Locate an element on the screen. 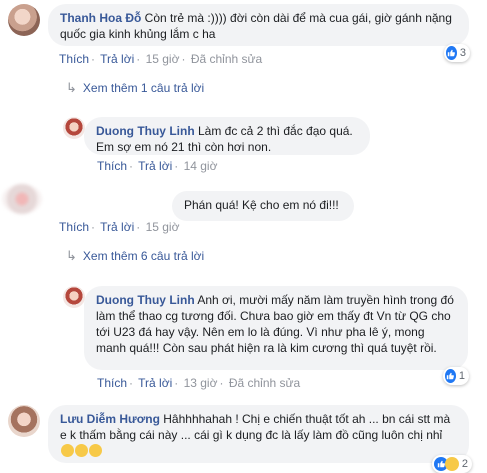 The width and height of the screenshot is (487, 473). reaction-summary: 2 is located at coordinates (452, 464).